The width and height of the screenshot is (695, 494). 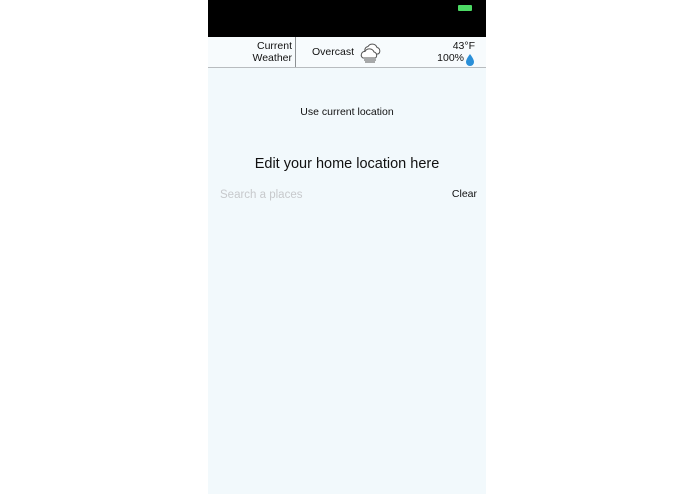 I want to click on search-input, so click(x=330, y=195).